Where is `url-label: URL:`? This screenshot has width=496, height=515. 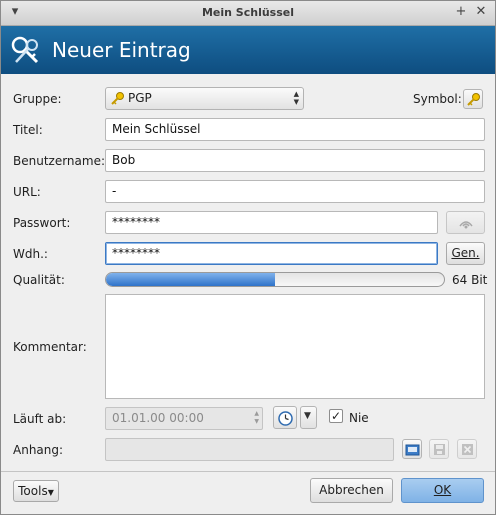 url-label: URL: is located at coordinates (27, 192).